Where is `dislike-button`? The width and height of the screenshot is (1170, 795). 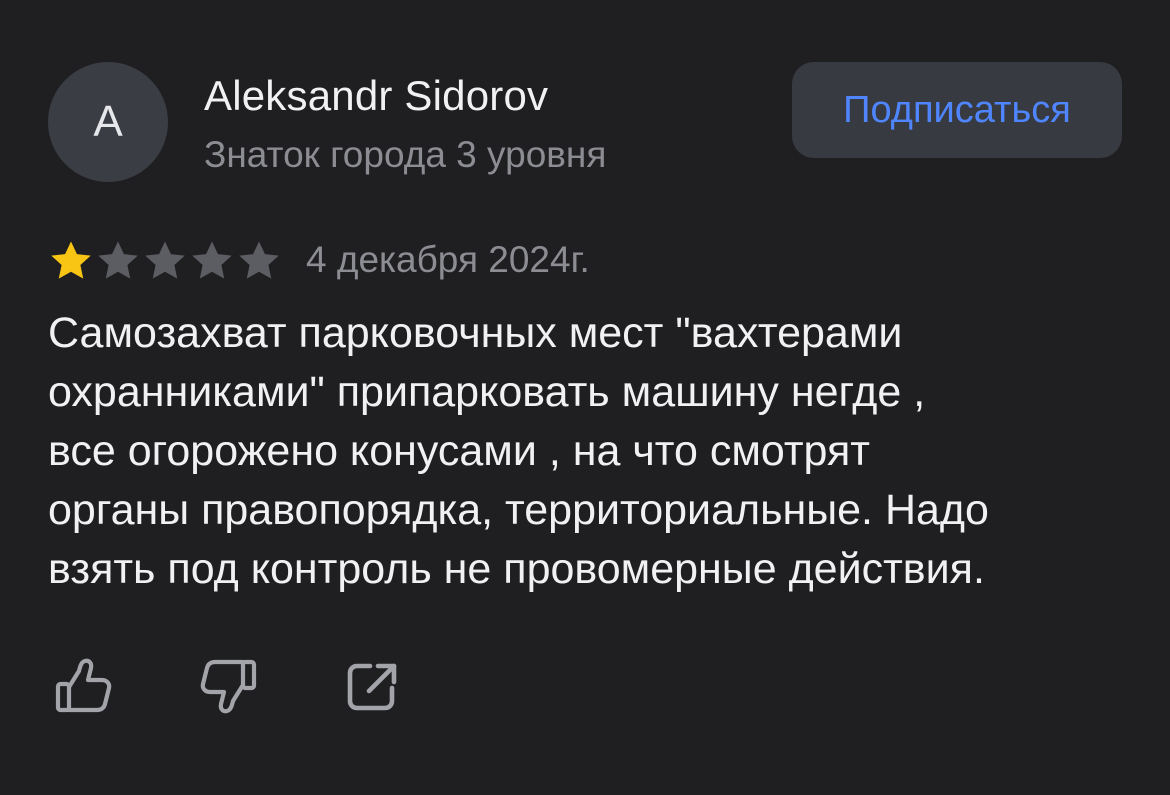
dislike-button is located at coordinates (230, 686).